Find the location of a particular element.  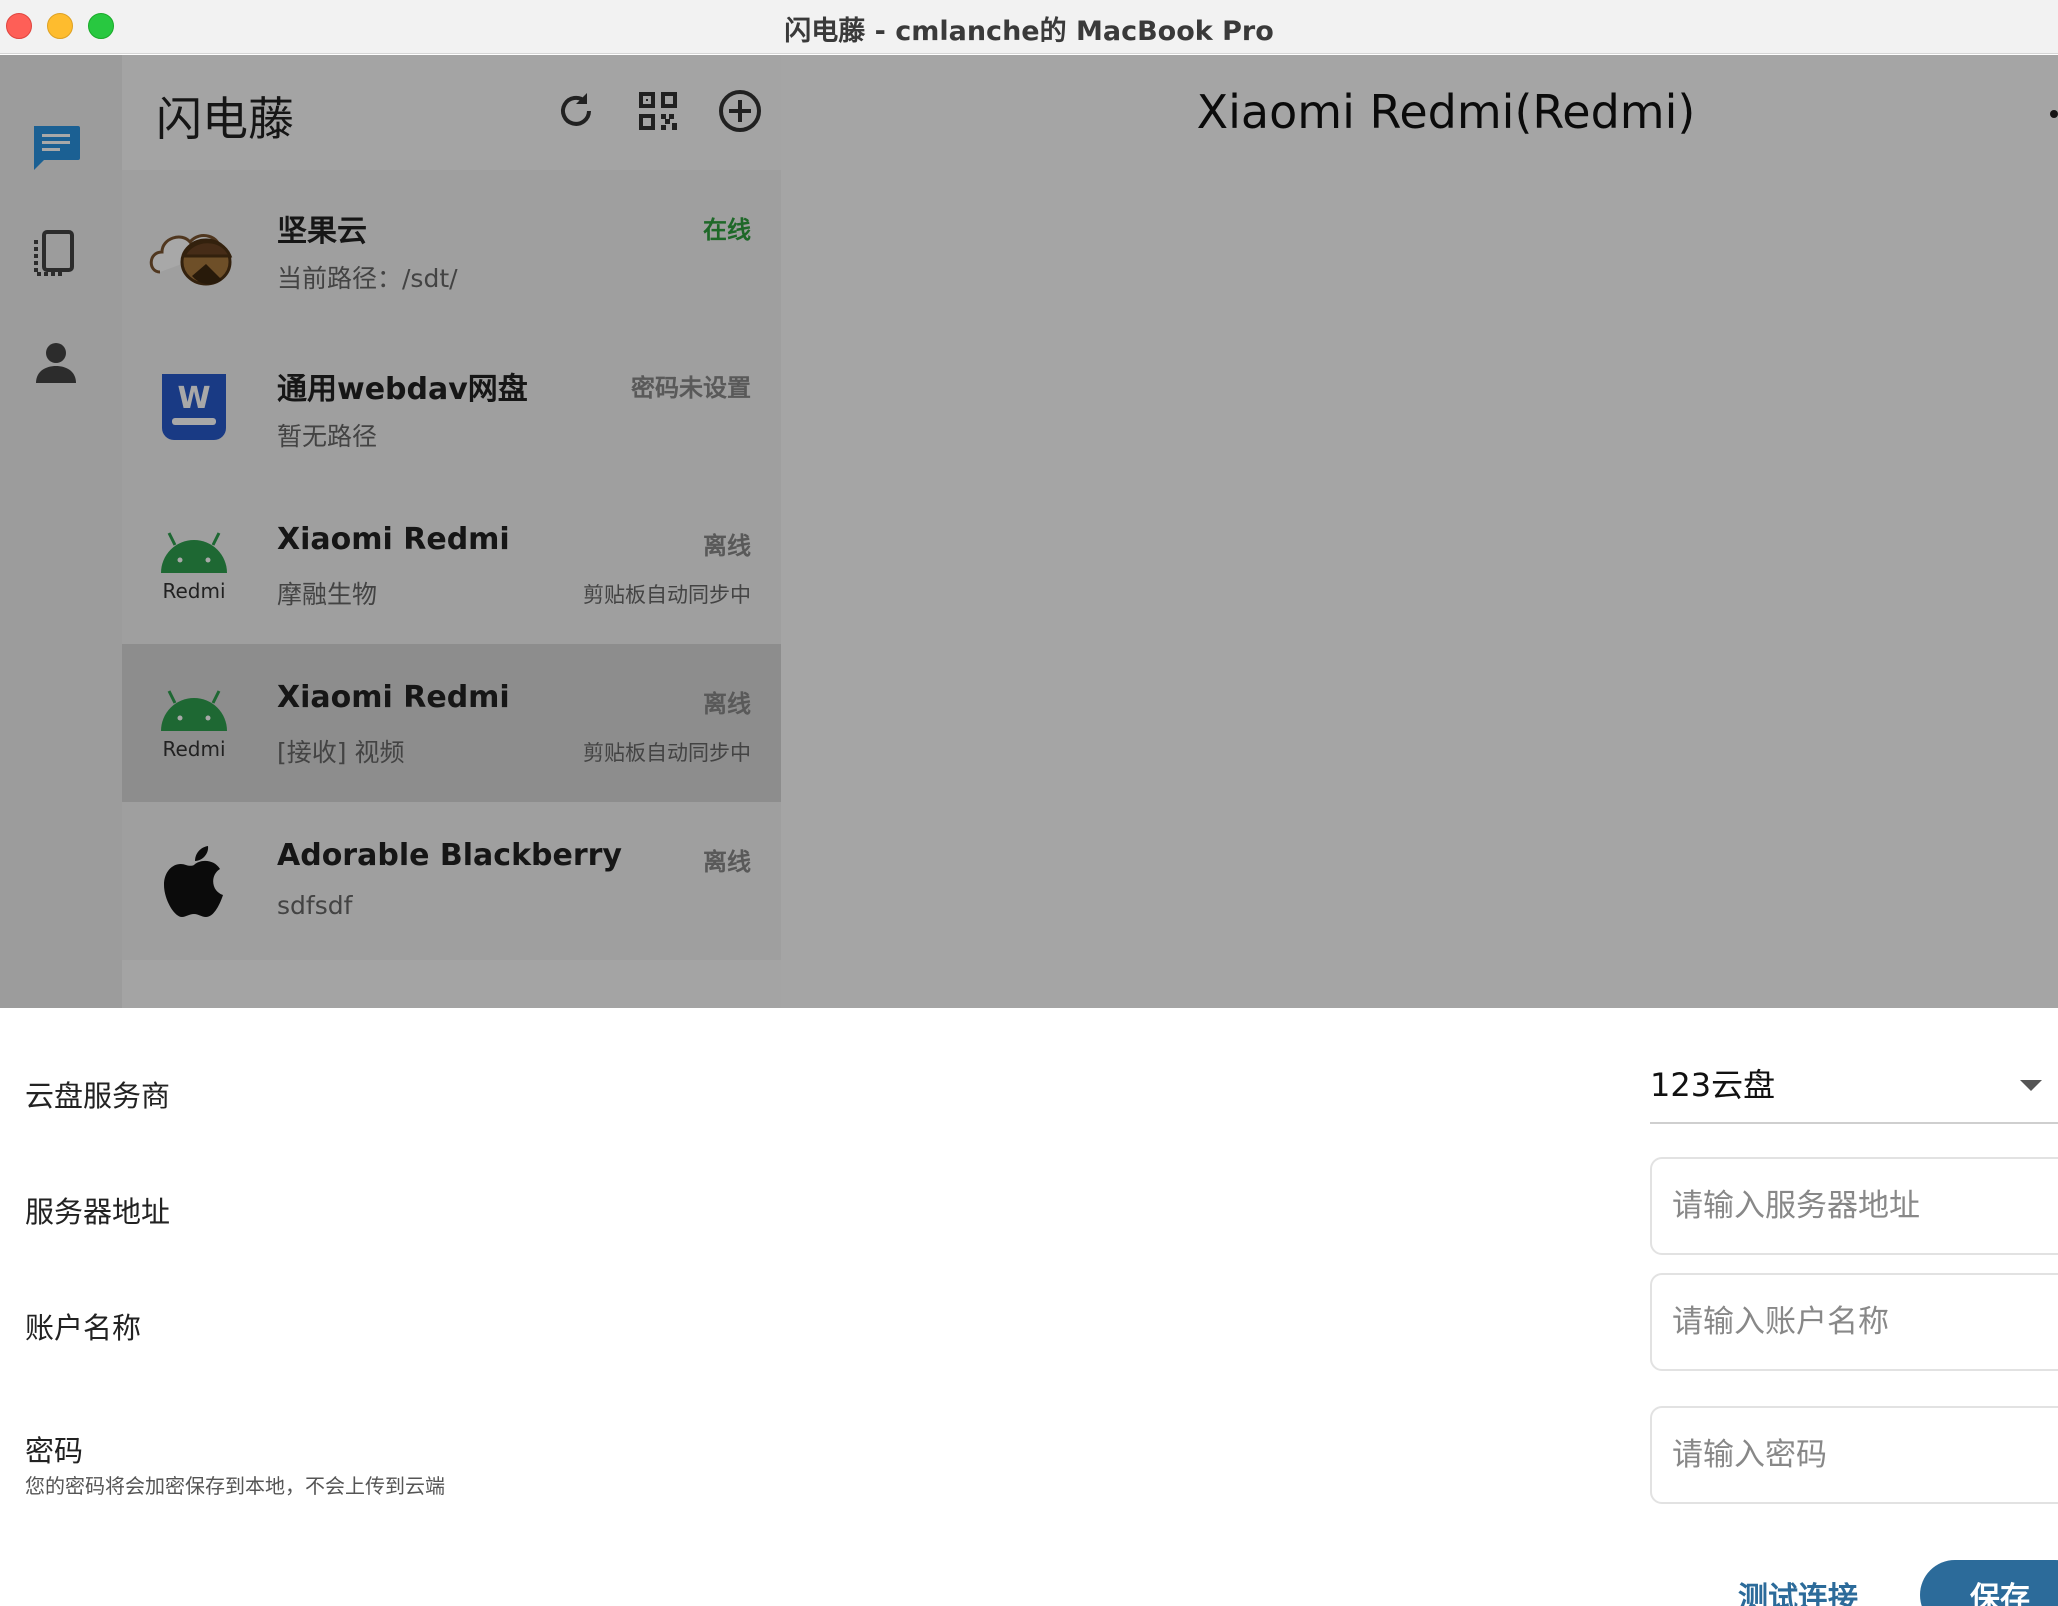

password-label: 密码 is located at coordinates (54, 1451).